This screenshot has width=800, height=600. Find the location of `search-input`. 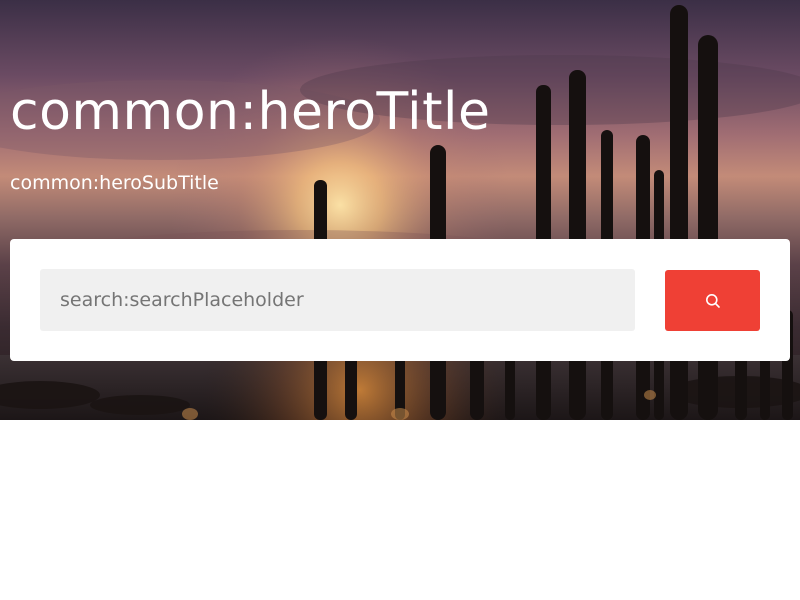

search-input is located at coordinates (337, 300).